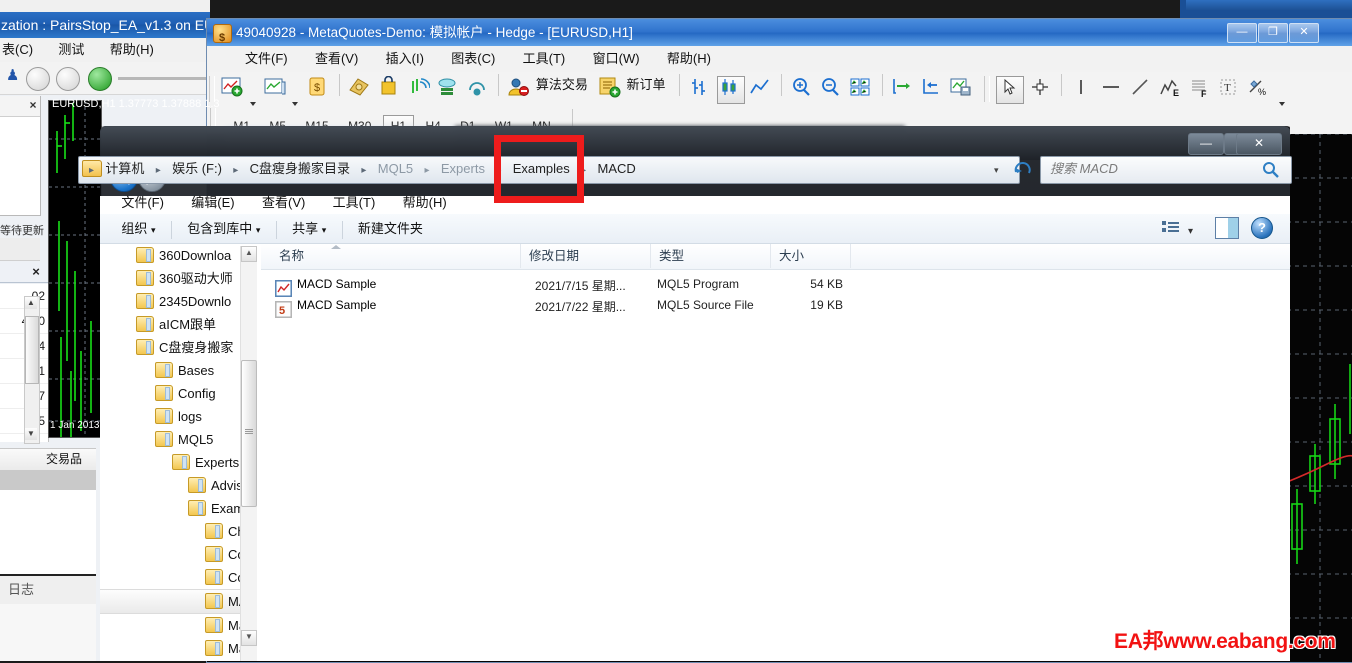 This screenshot has width=1352, height=663. I want to click on candlestick-chart-icon, so click(730, 90).